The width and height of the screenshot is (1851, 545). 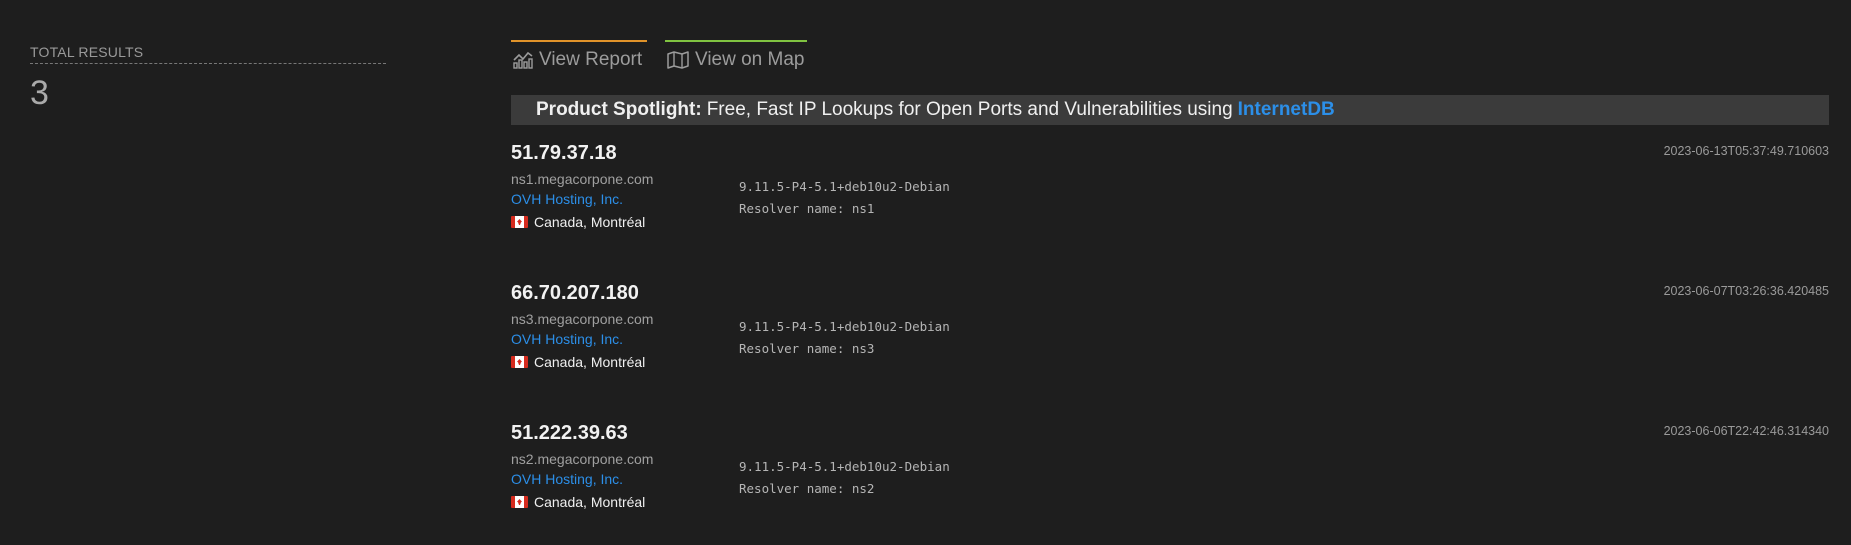 What do you see at coordinates (575, 293) in the screenshot?
I see `result-ip-link: 66.70.207.180` at bounding box center [575, 293].